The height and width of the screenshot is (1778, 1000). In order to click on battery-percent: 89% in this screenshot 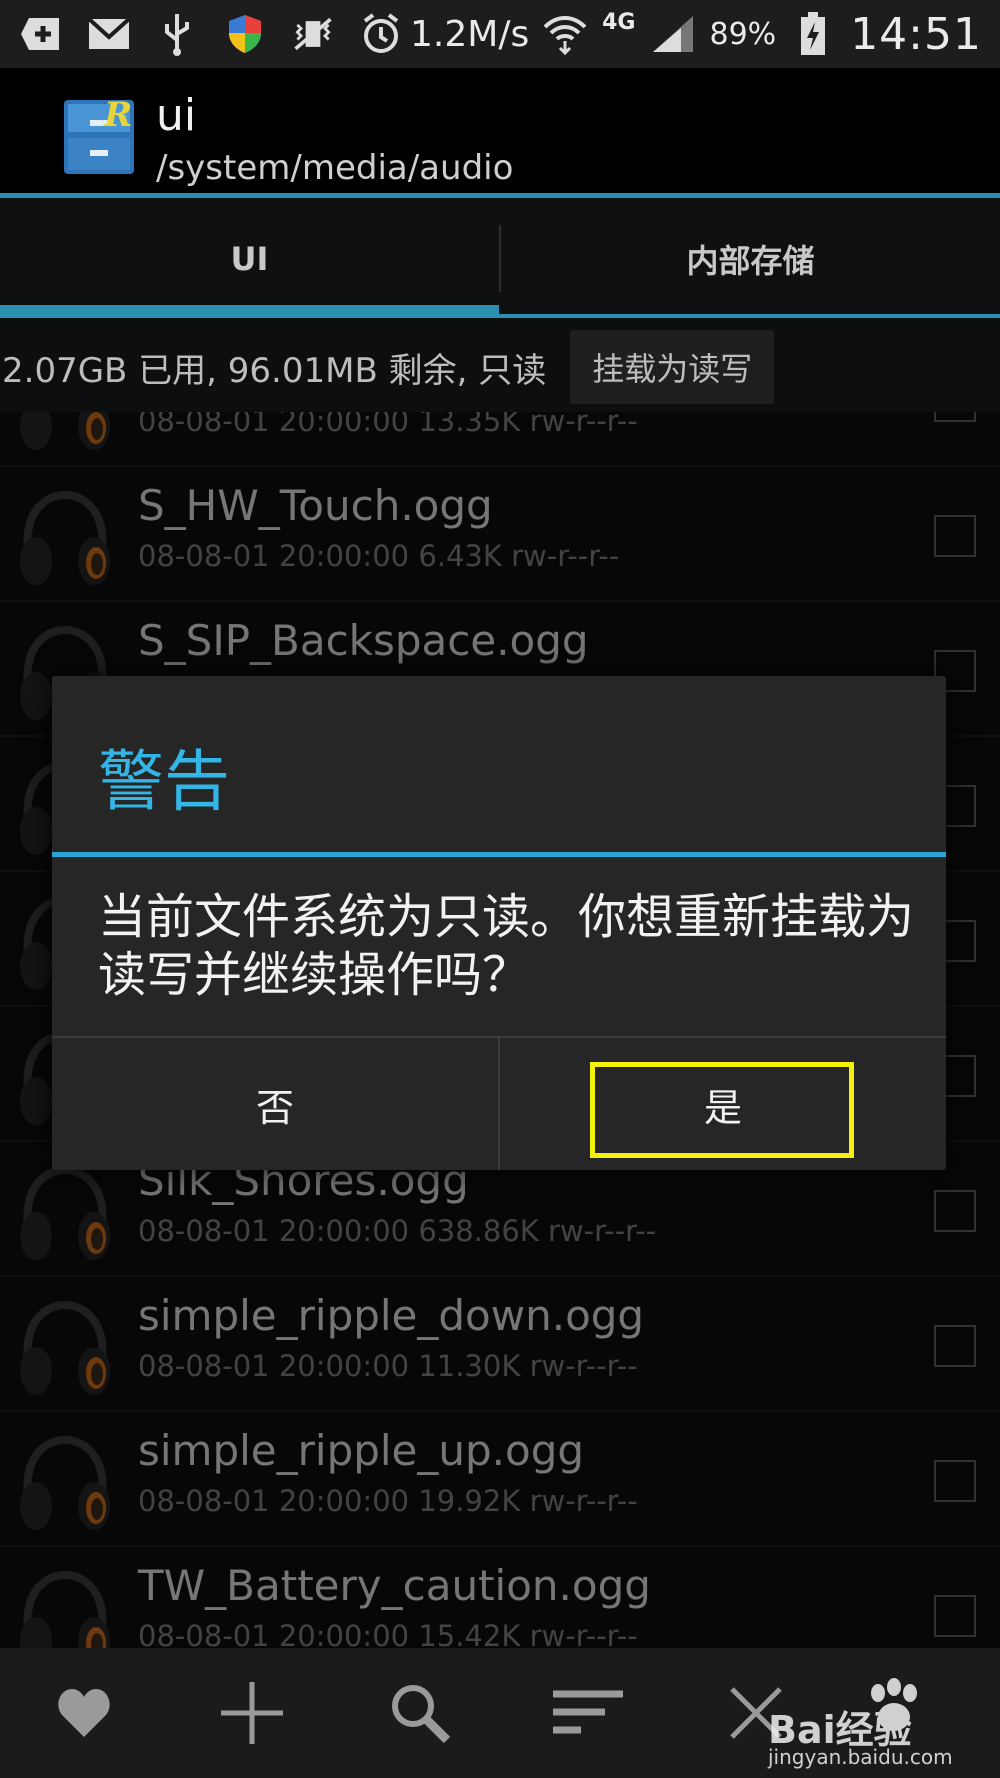, I will do `click(743, 34)`.